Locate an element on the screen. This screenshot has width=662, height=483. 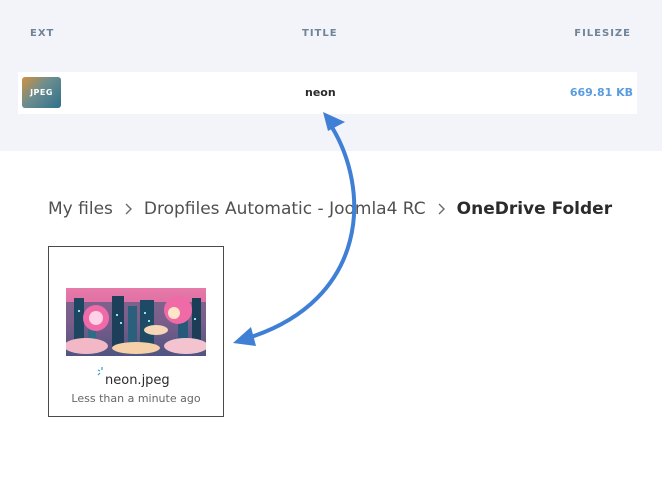
file-tile: neon.jpeg Less than a minute ago is located at coordinates (136, 331).